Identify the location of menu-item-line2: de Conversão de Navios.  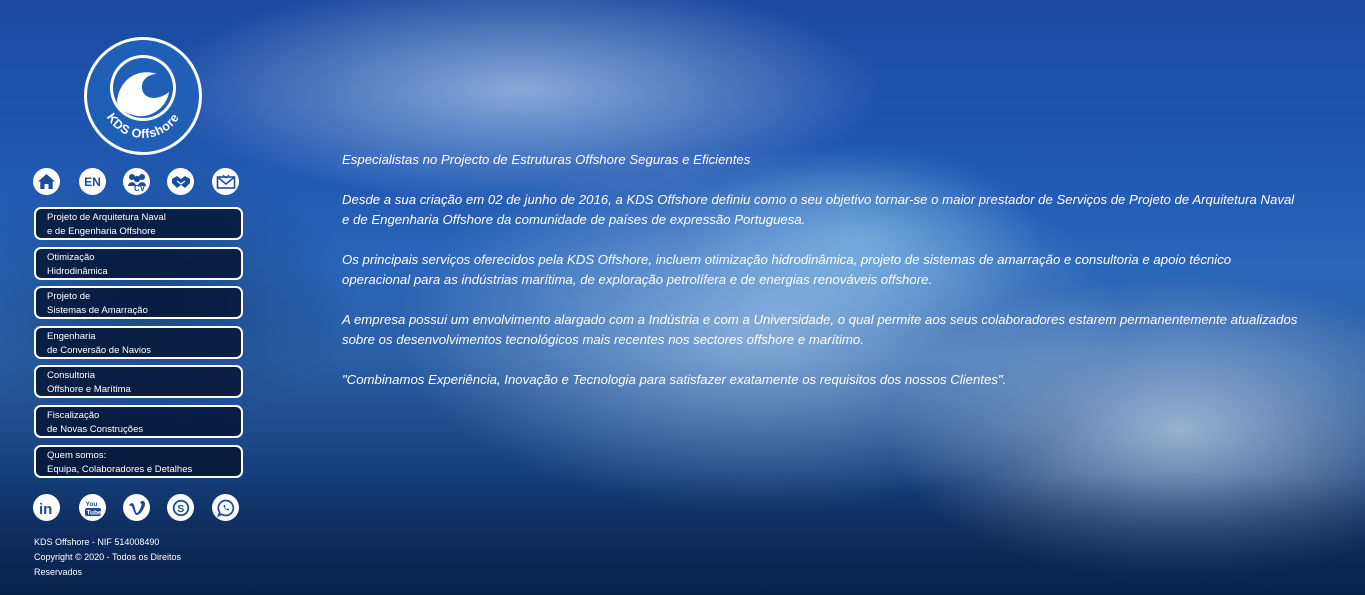
(99, 350).